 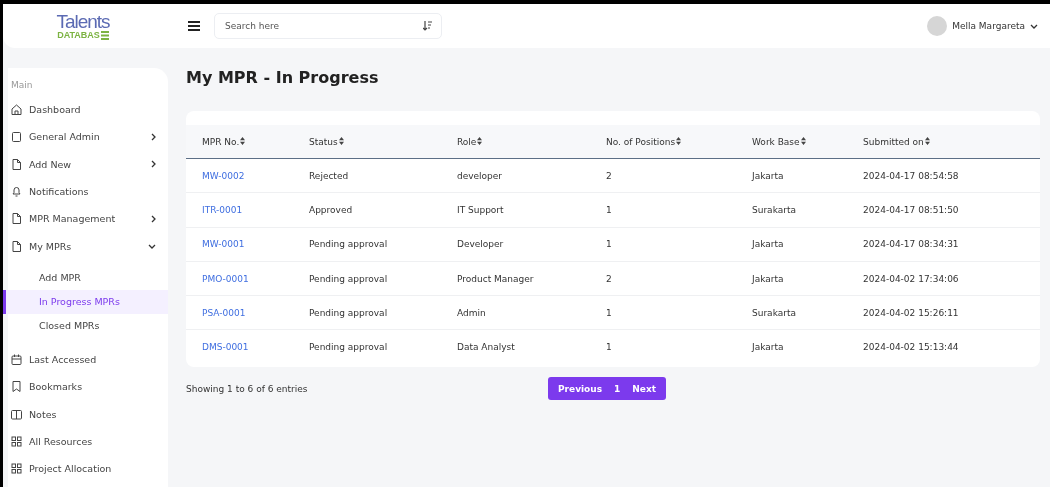 What do you see at coordinates (1034, 26) in the screenshot?
I see `chevron-down-icon` at bounding box center [1034, 26].